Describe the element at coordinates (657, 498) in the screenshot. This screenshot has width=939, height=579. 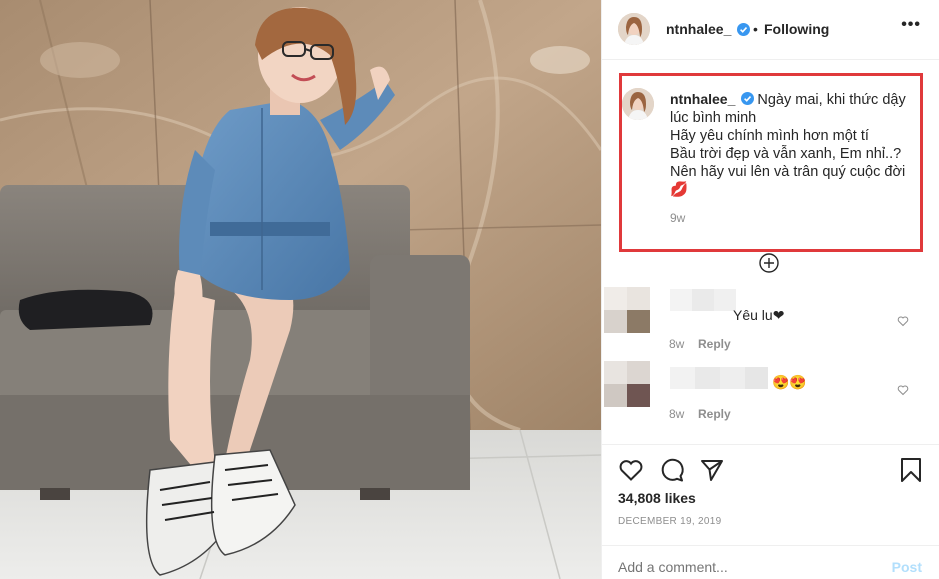
I see `likes-count: 34,808 likes` at that location.